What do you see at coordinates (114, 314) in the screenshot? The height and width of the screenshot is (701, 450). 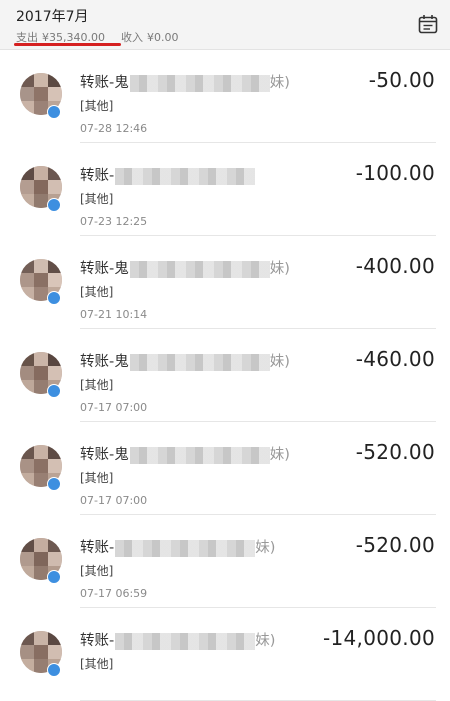 I see `transaction-time: 07-21 10:14` at bounding box center [114, 314].